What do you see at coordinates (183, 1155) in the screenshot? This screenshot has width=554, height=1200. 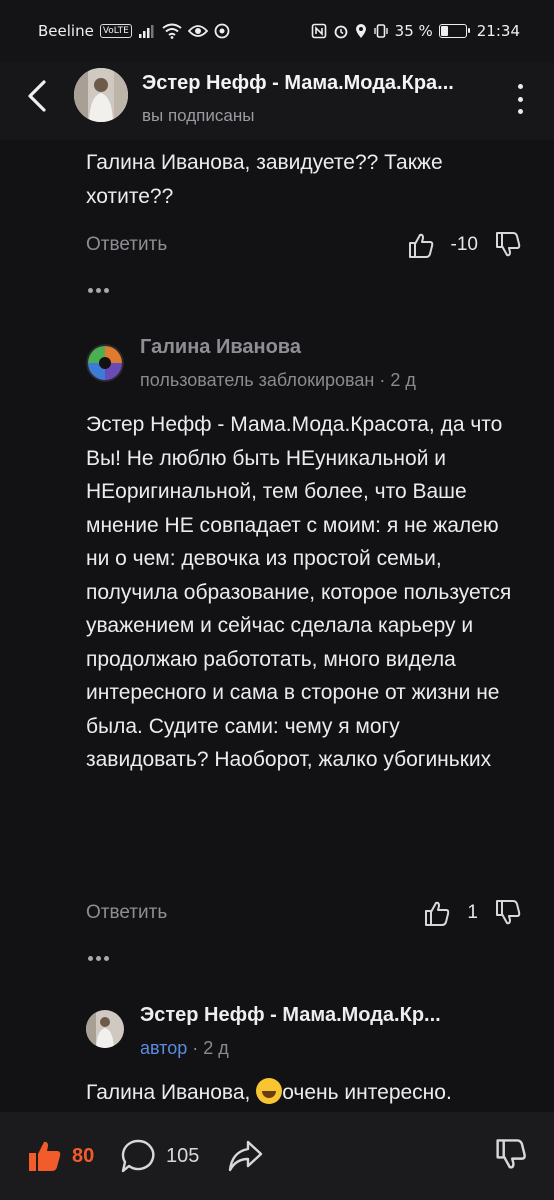 I see `comment-count: 105` at bounding box center [183, 1155].